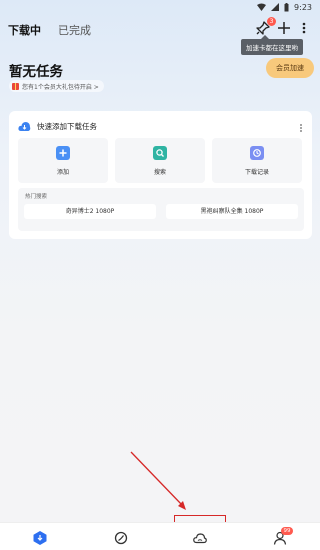 The height and width of the screenshot is (550, 320). Describe the element at coordinates (290, 68) in the screenshot. I see `vip-boost-button: 会员加速` at that location.